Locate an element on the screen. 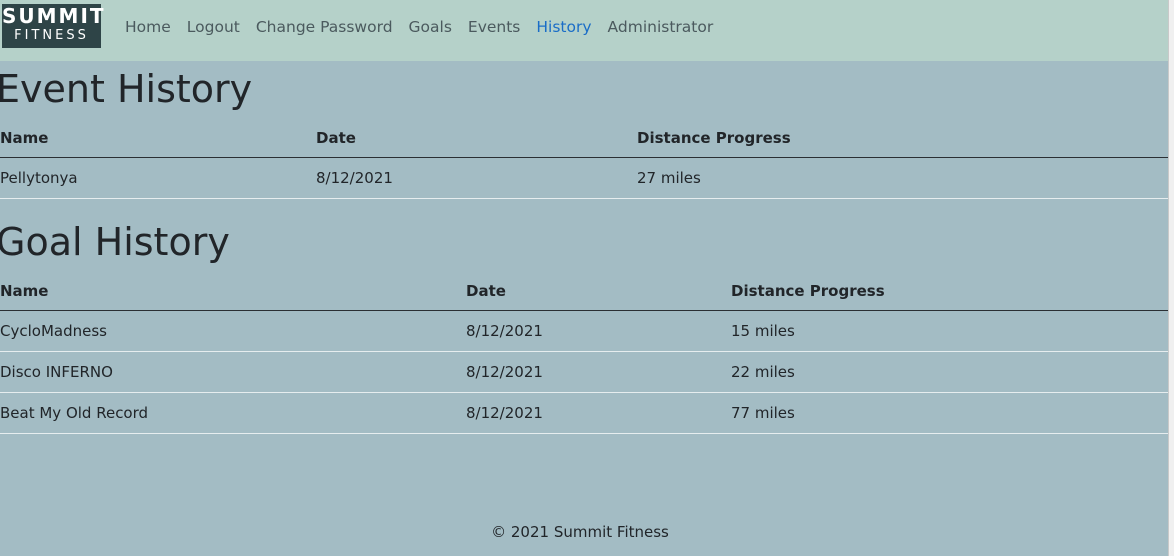  cell-distance-progress: 22 miles is located at coordinates (763, 372).